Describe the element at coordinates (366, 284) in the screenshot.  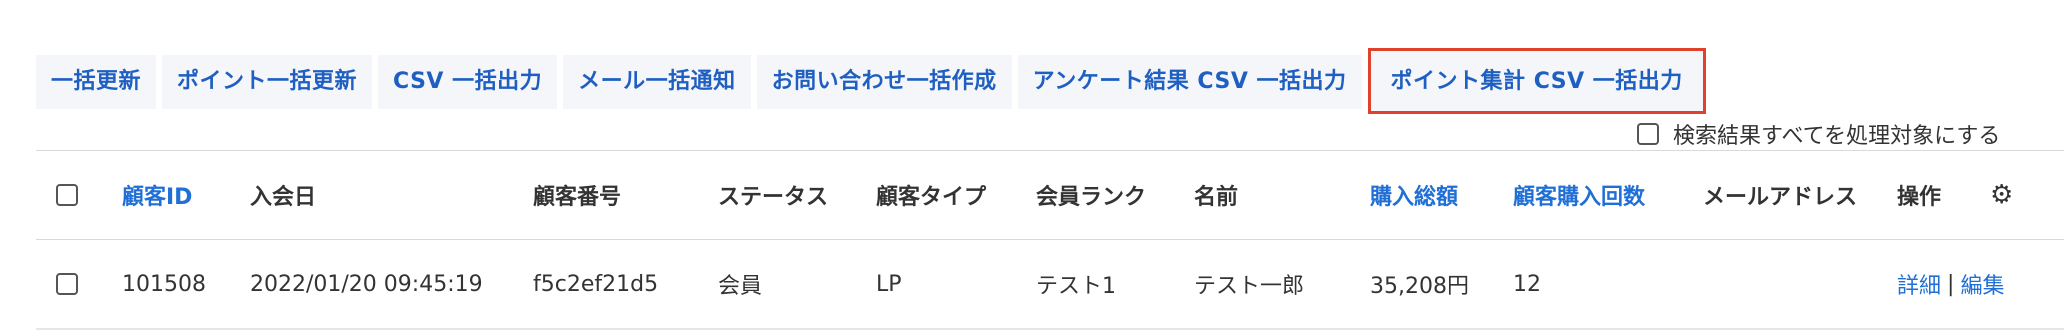
I see `cell-joined-date: 2022/01/20 09:45:19` at that location.